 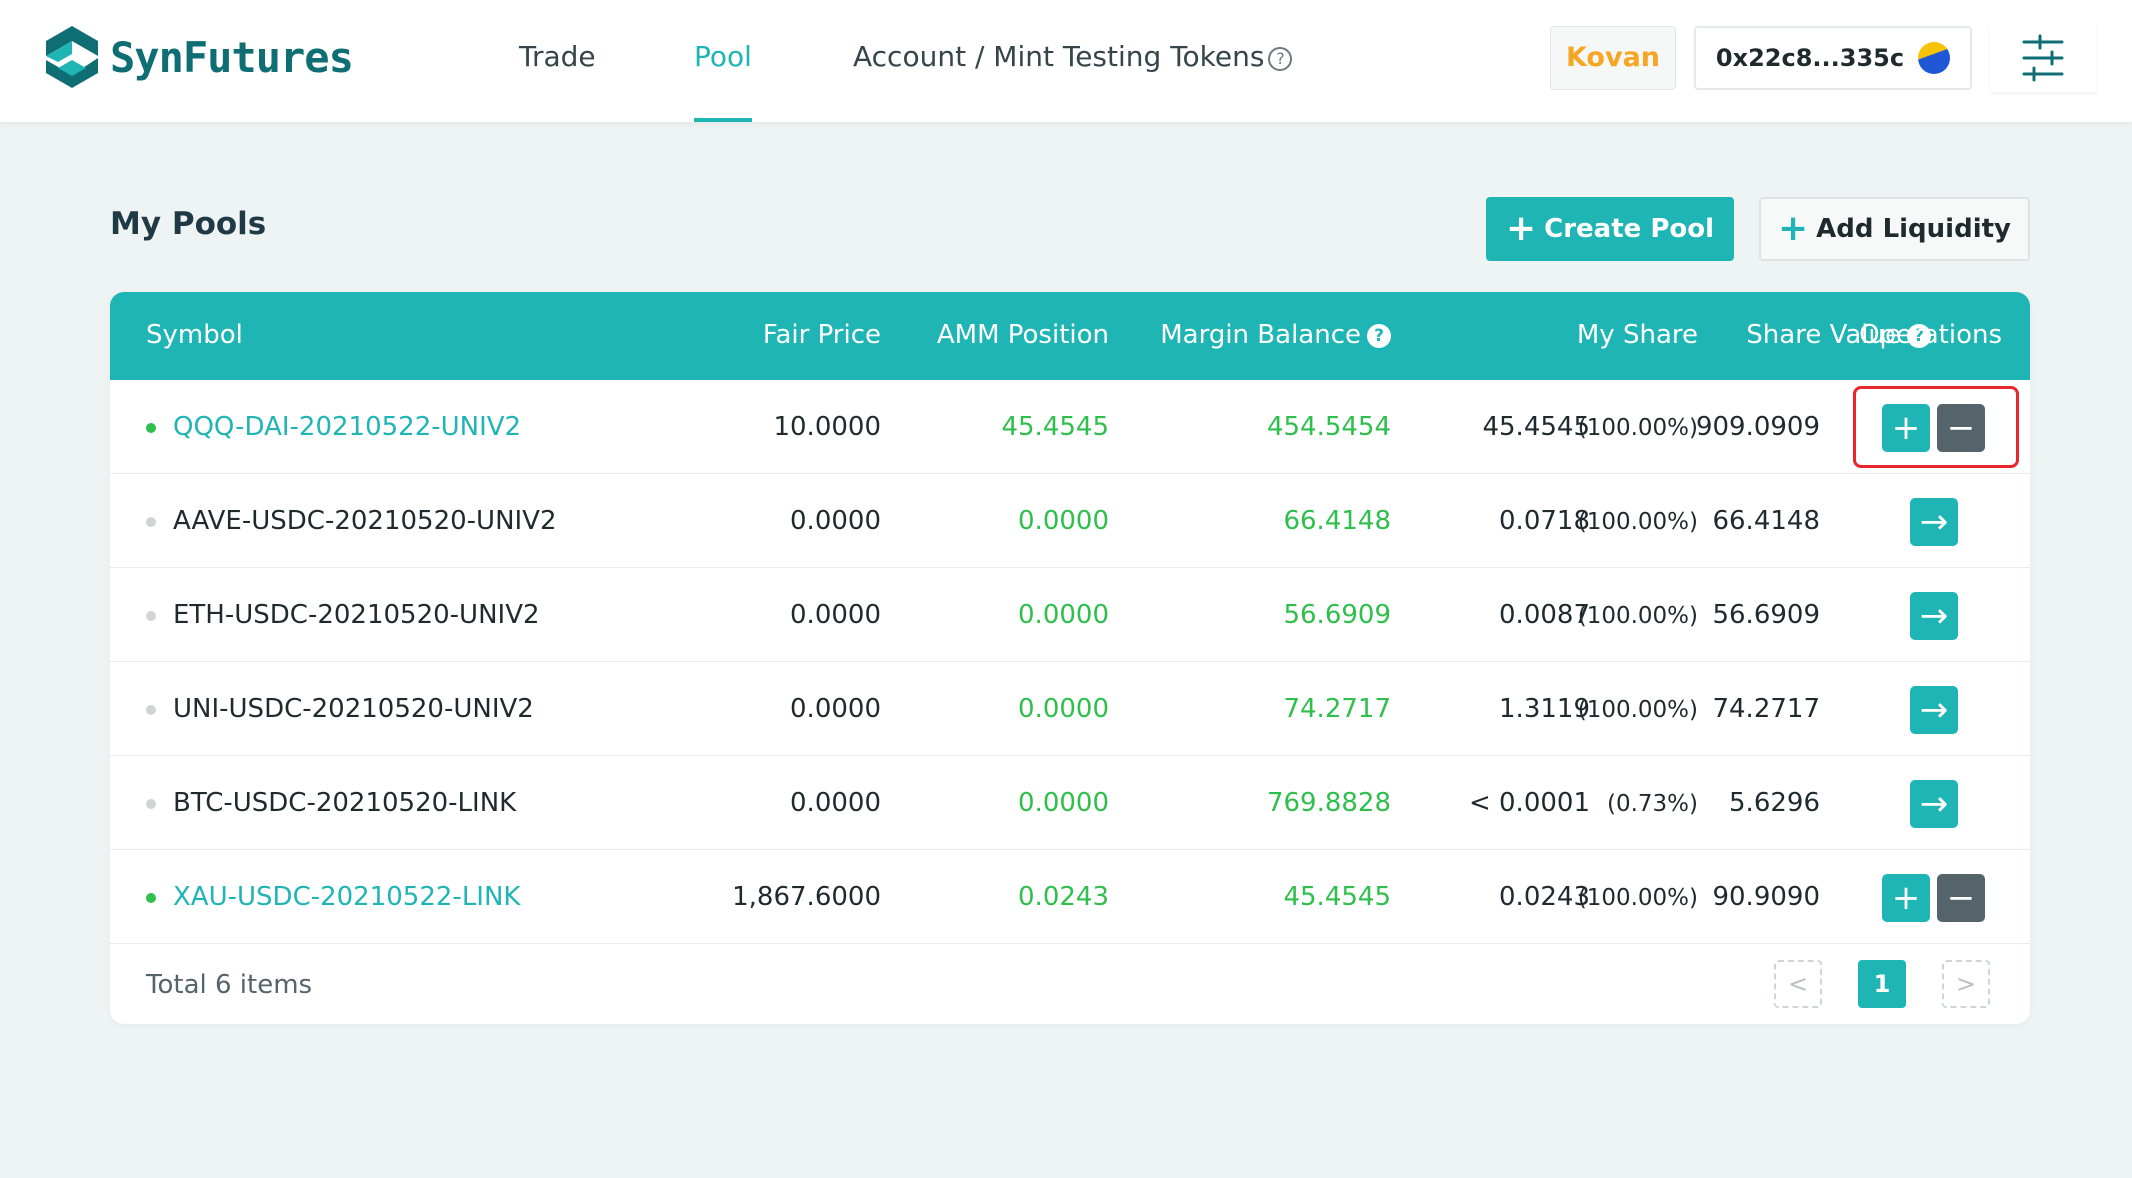 What do you see at coordinates (1544, 897) in the screenshot?
I see `my-share: 0.0243` at bounding box center [1544, 897].